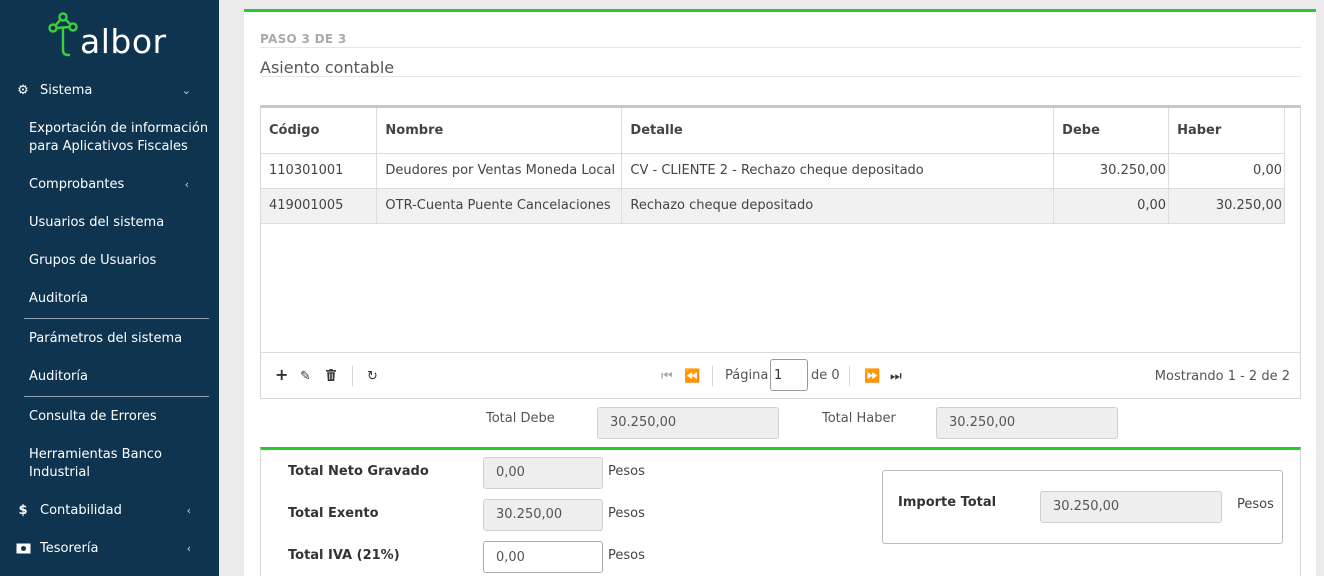  Describe the element at coordinates (319, 171) in the screenshot. I see `cell-codigo: 110301001` at that location.